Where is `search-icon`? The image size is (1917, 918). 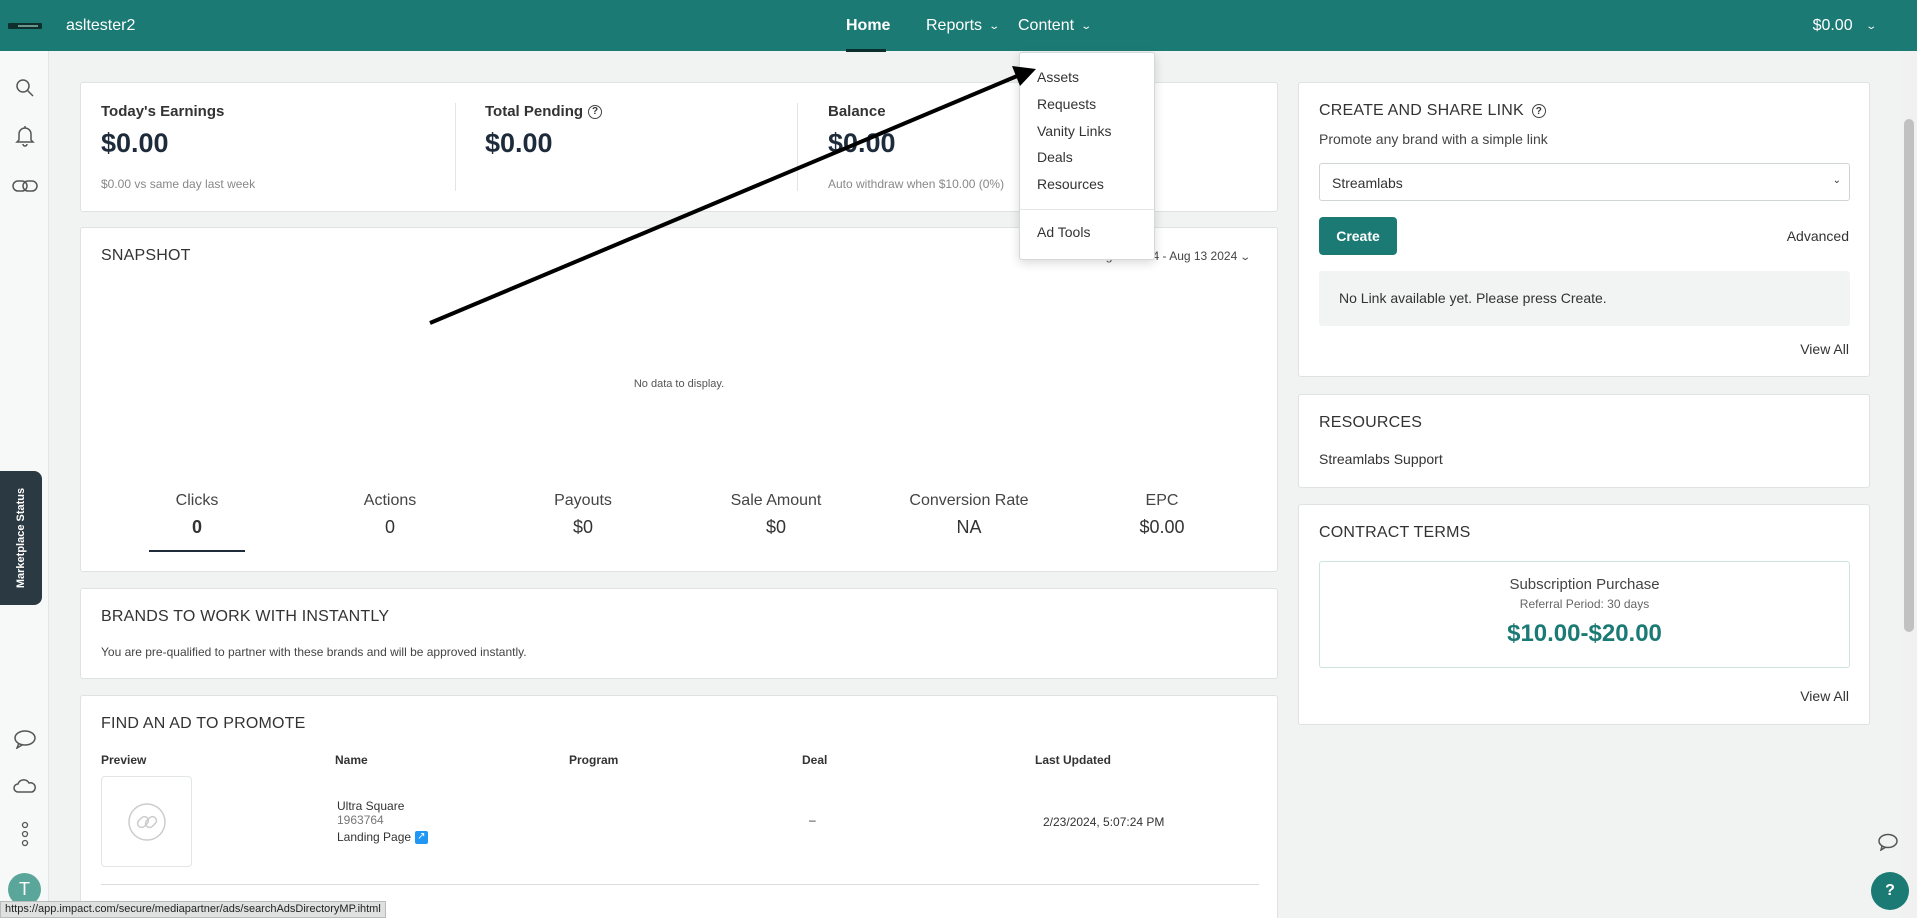
search-icon is located at coordinates (25, 88).